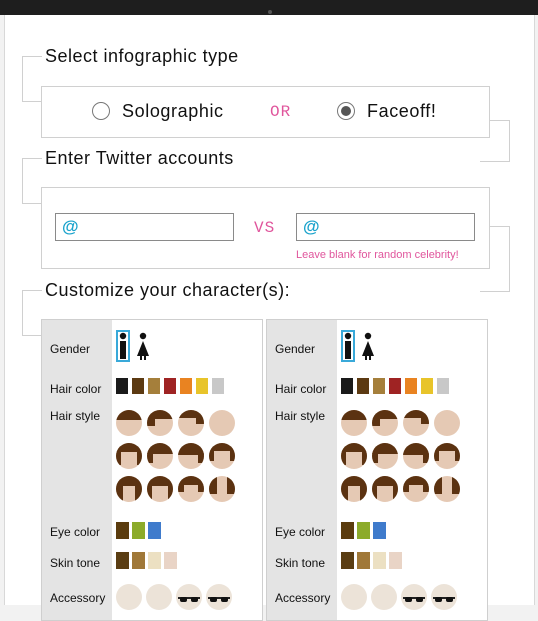 Image resolution: width=538 pixels, height=621 pixels. Describe the element at coordinates (402, 111) in the screenshot. I see `faceoff-label: Faceoff!` at that location.